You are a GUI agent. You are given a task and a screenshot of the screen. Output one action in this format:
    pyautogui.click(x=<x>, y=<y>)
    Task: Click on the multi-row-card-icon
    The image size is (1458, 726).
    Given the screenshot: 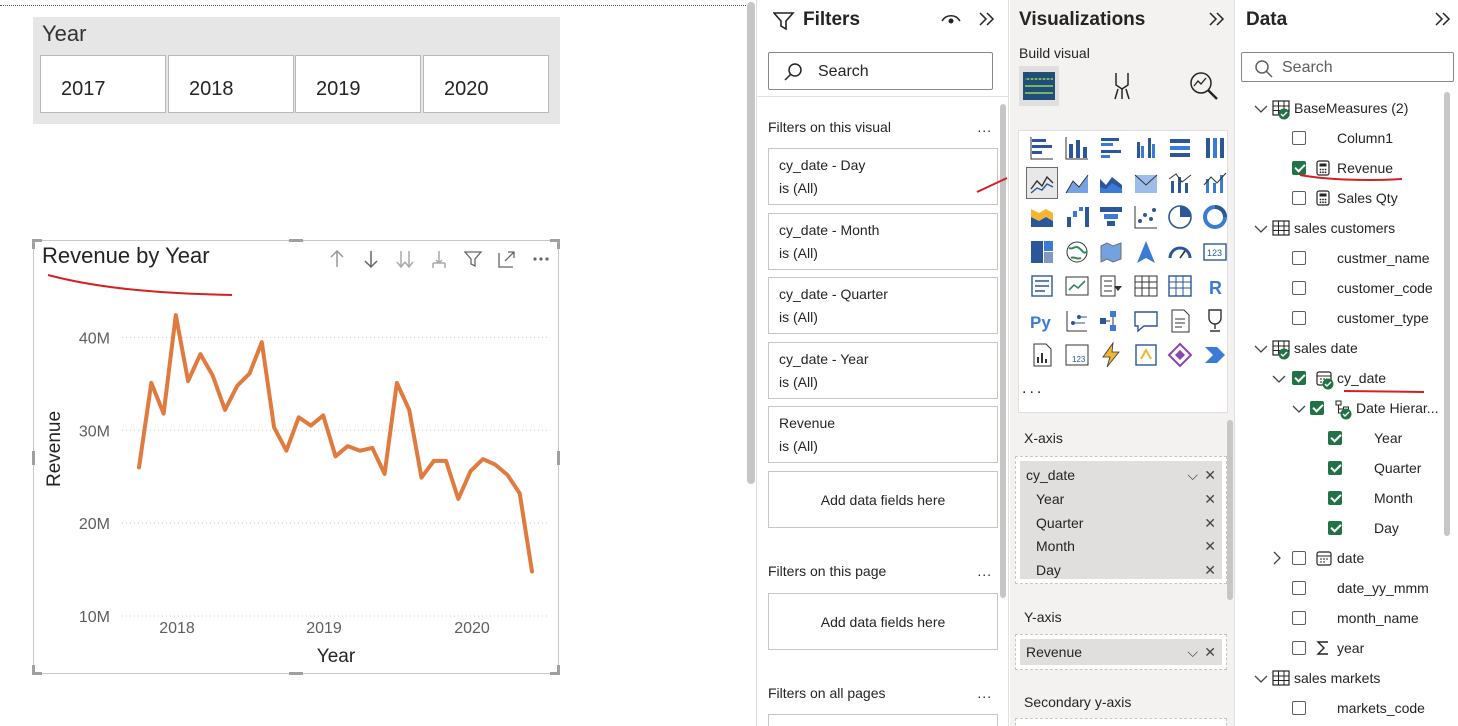 What is the action you would take?
    pyautogui.click(x=1042, y=286)
    